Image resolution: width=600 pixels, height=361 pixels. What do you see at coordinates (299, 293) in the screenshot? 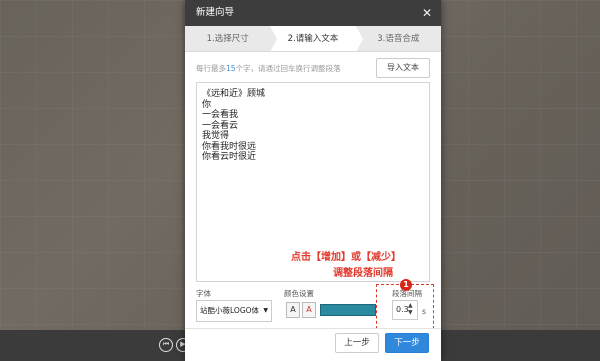
I see `color-label: 颜色设置` at bounding box center [299, 293].